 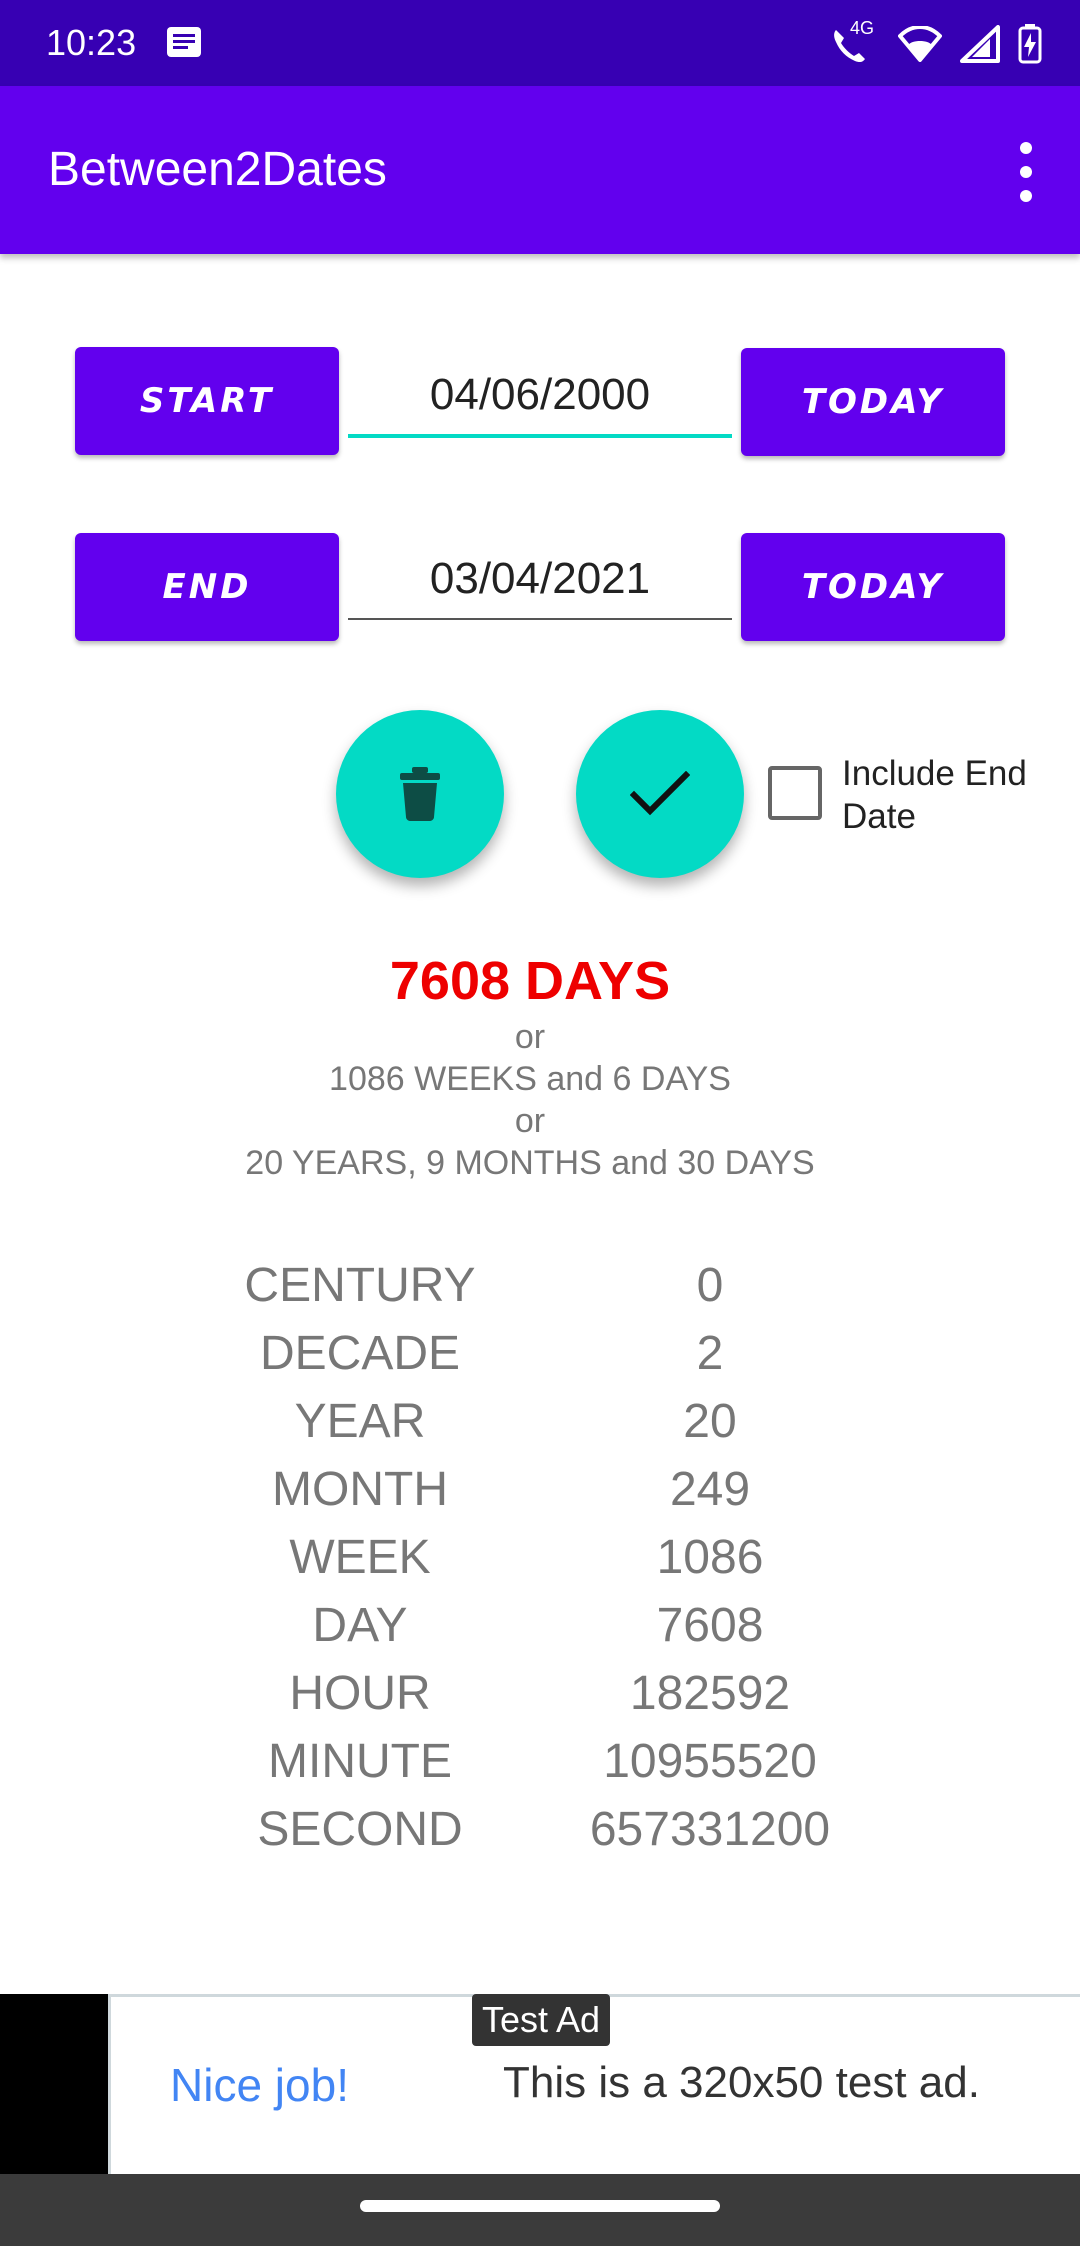 What do you see at coordinates (710, 1421) in the screenshot?
I see `unit-value: 20` at bounding box center [710, 1421].